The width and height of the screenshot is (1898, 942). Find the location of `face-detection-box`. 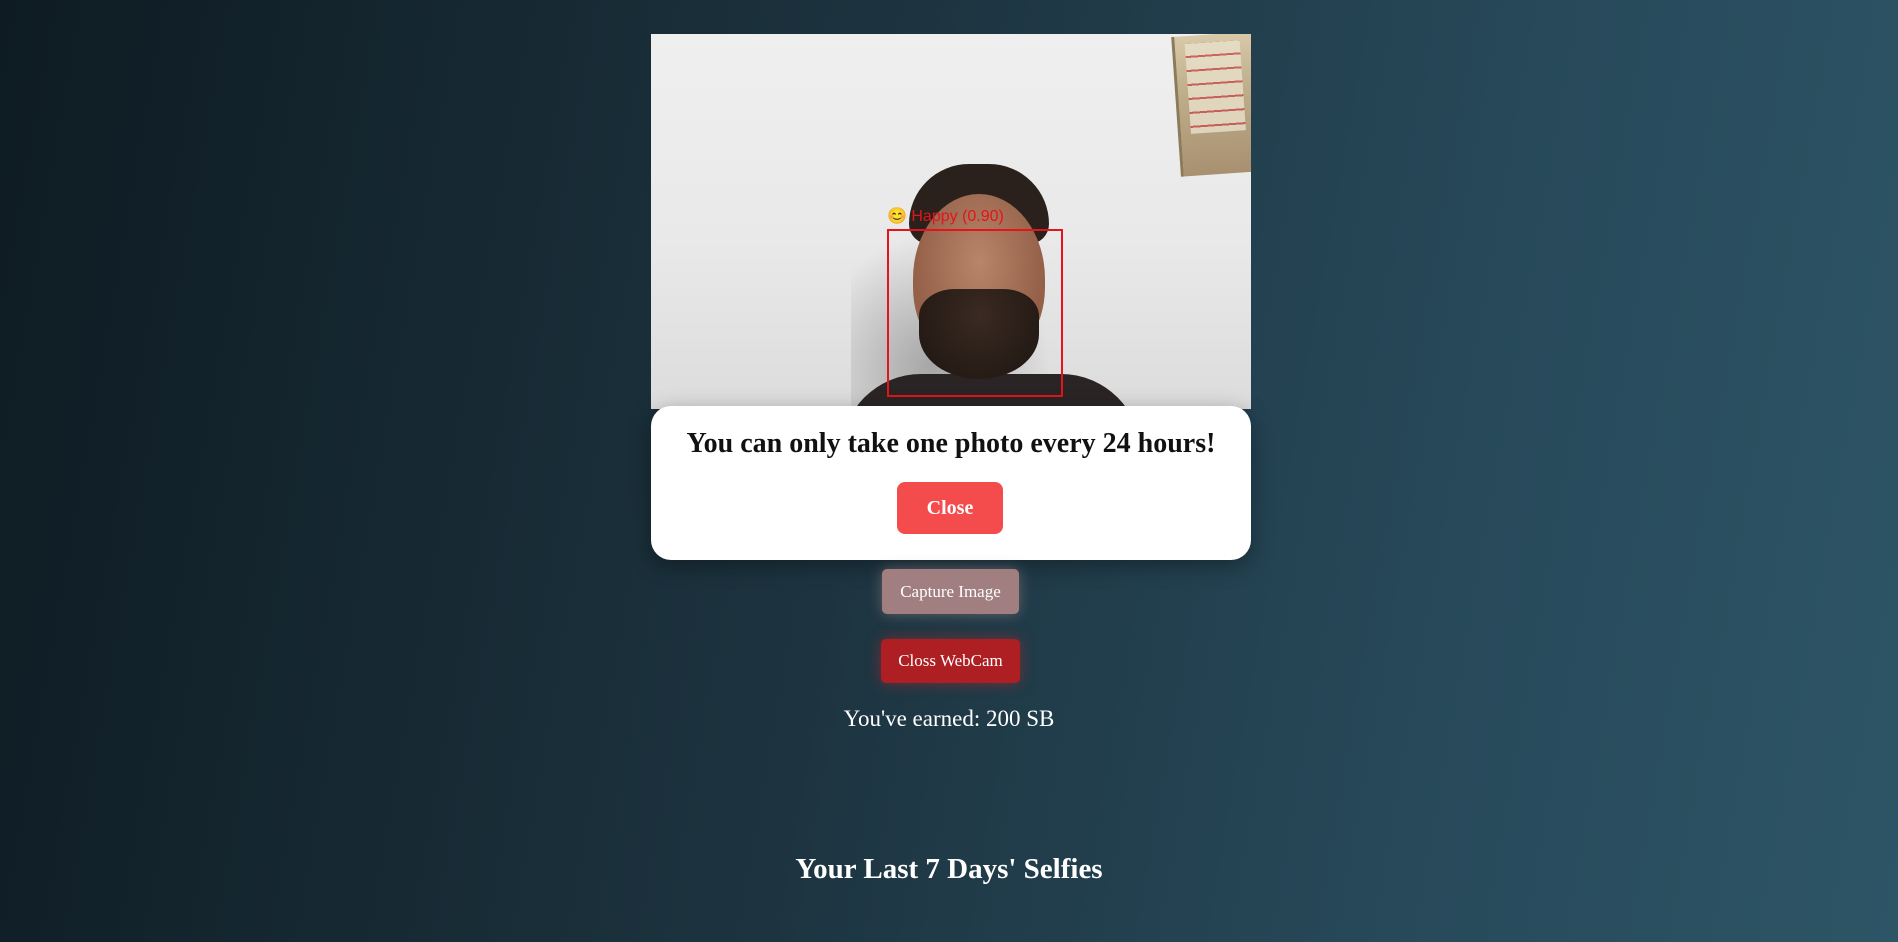

face-detection-box is located at coordinates (975, 313).